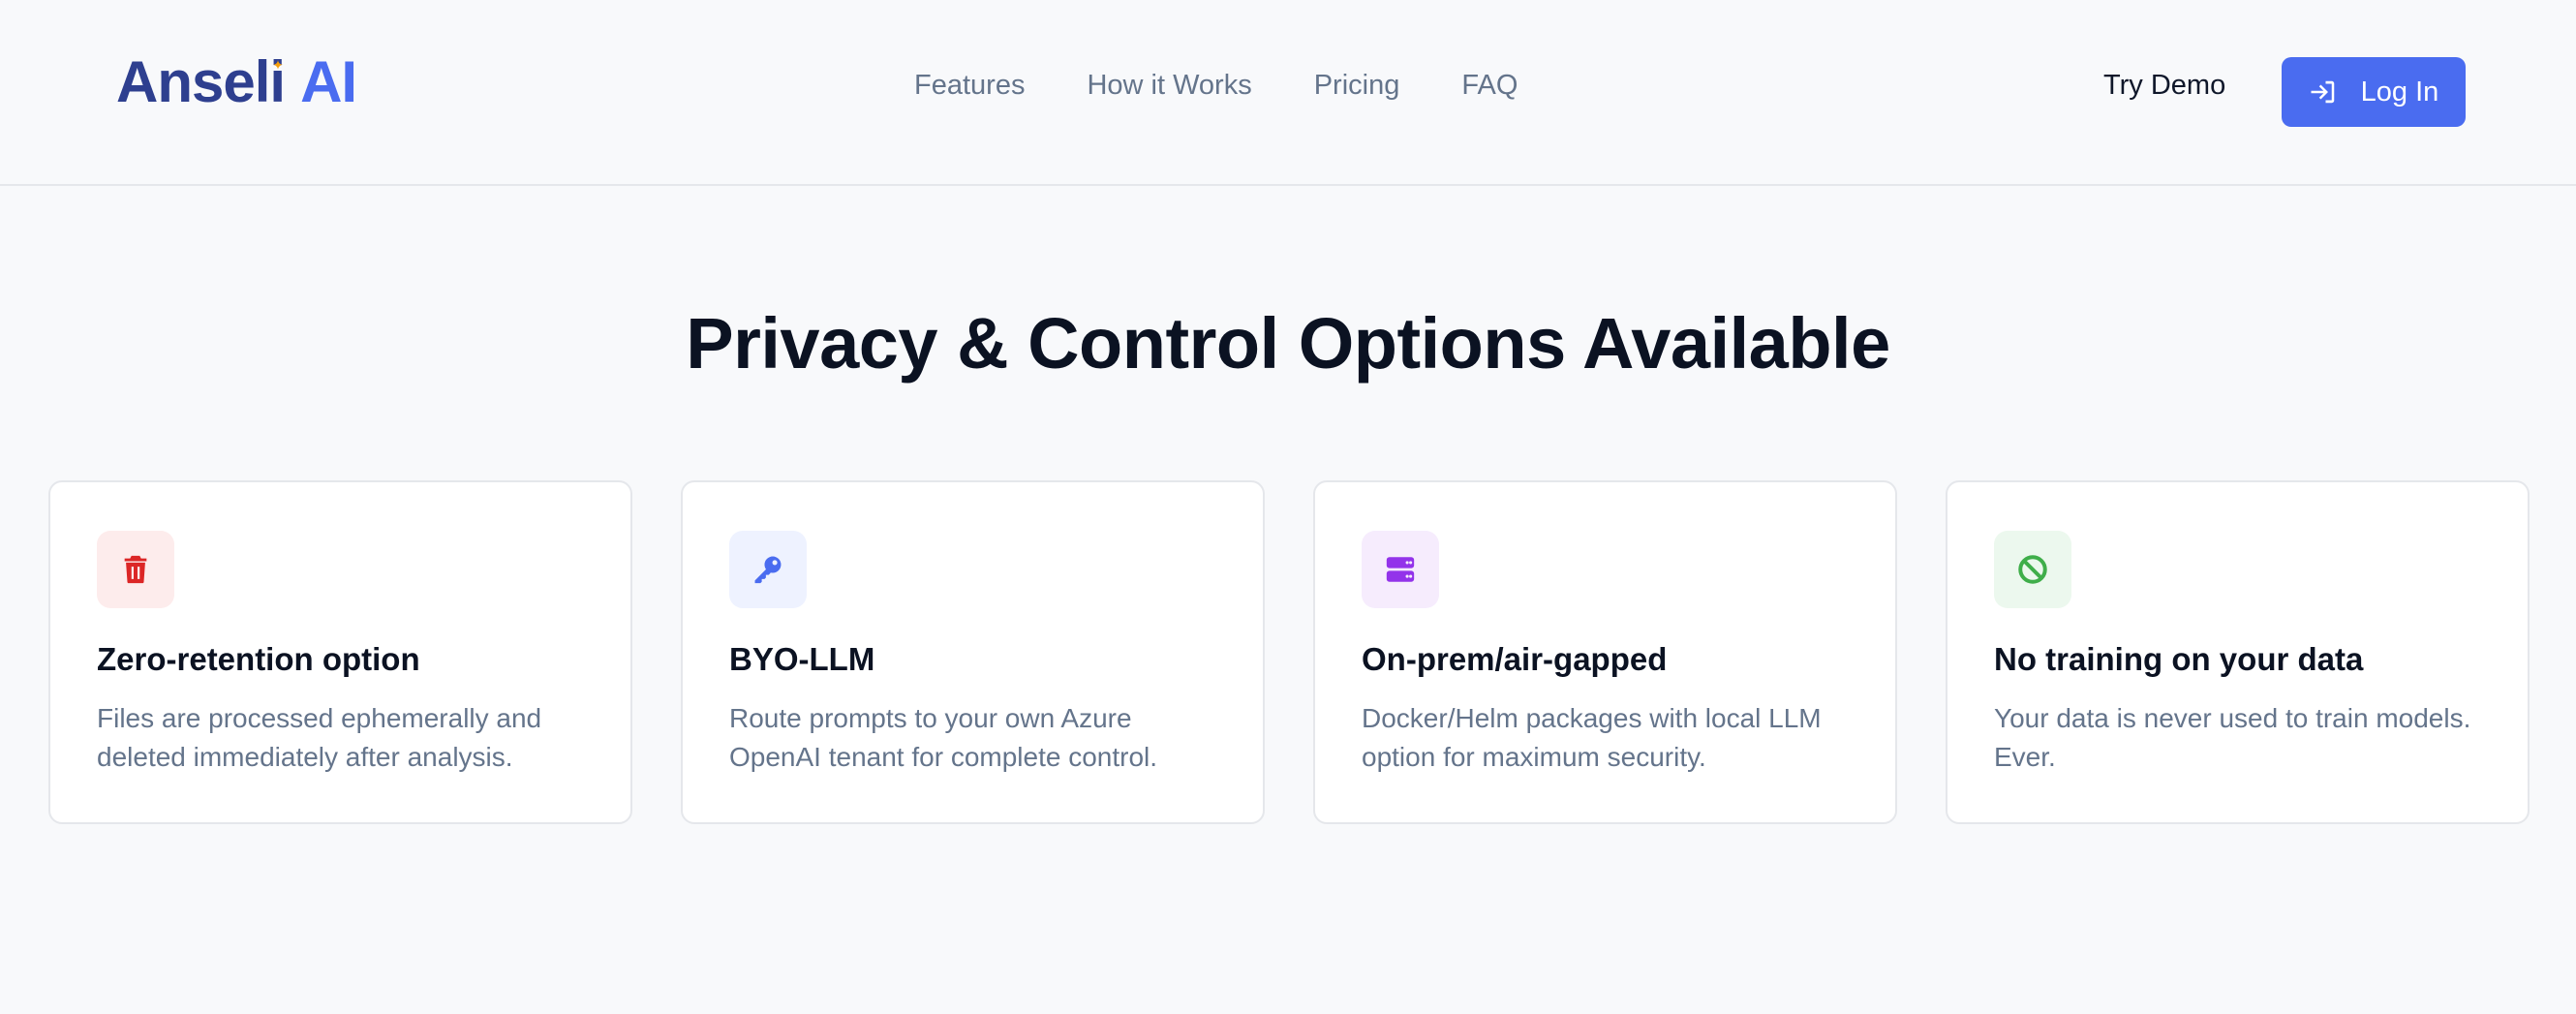 Image resolution: width=2576 pixels, height=1014 pixels. I want to click on card-title: No training on your data, so click(2179, 659).